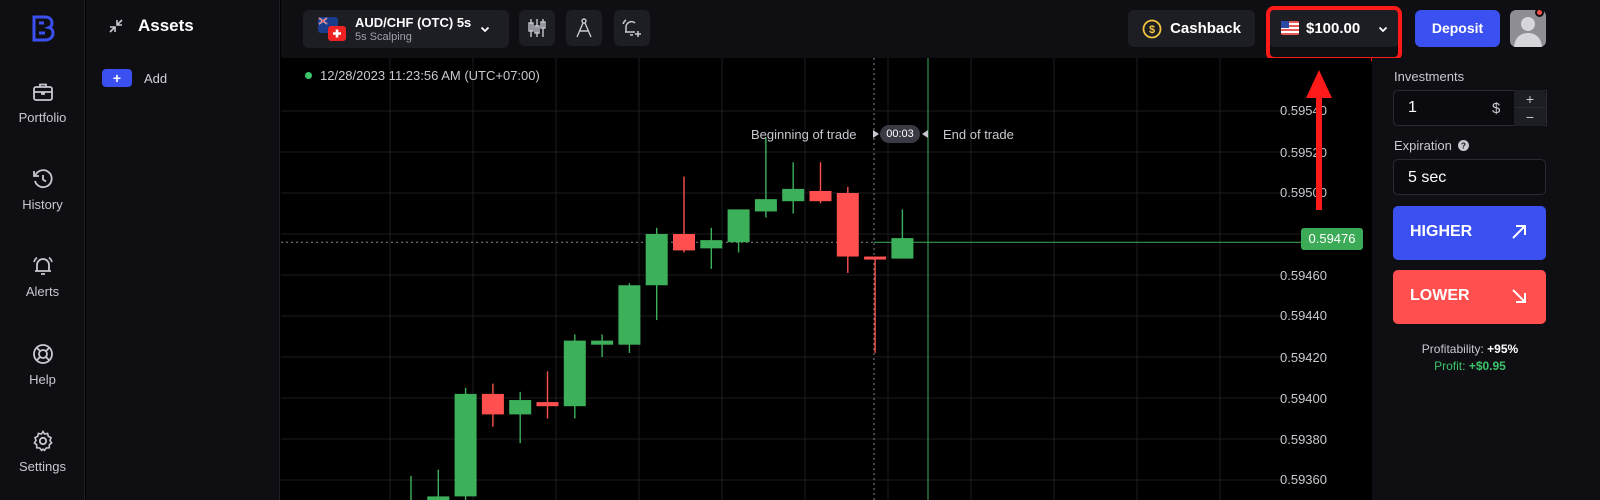 The height and width of the screenshot is (500, 1600). Describe the element at coordinates (978, 134) in the screenshot. I see `end-of-trade-label: End of trade` at that location.